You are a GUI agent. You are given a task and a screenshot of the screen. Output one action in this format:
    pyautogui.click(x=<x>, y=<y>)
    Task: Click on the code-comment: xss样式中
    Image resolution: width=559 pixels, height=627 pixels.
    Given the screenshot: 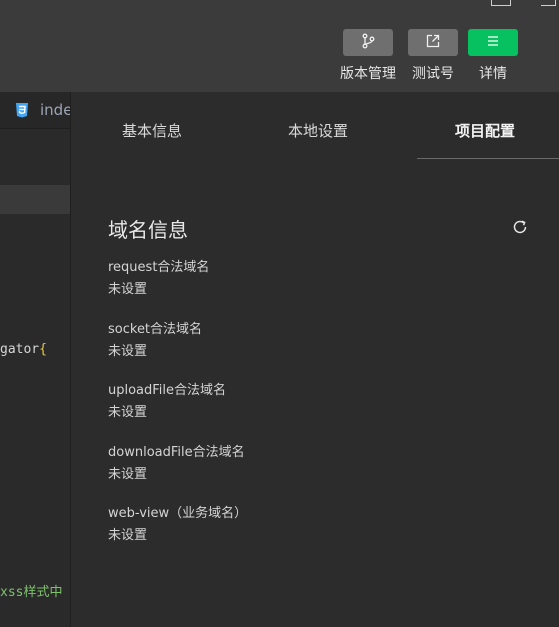 What is the action you would take?
    pyautogui.click(x=31, y=592)
    